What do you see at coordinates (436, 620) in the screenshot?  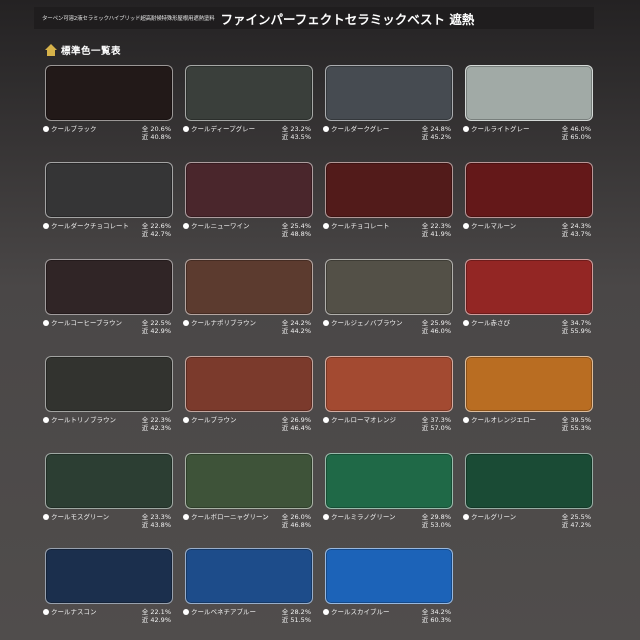 I see `near-infrared-reflectance: 近 60.3%` at bounding box center [436, 620].